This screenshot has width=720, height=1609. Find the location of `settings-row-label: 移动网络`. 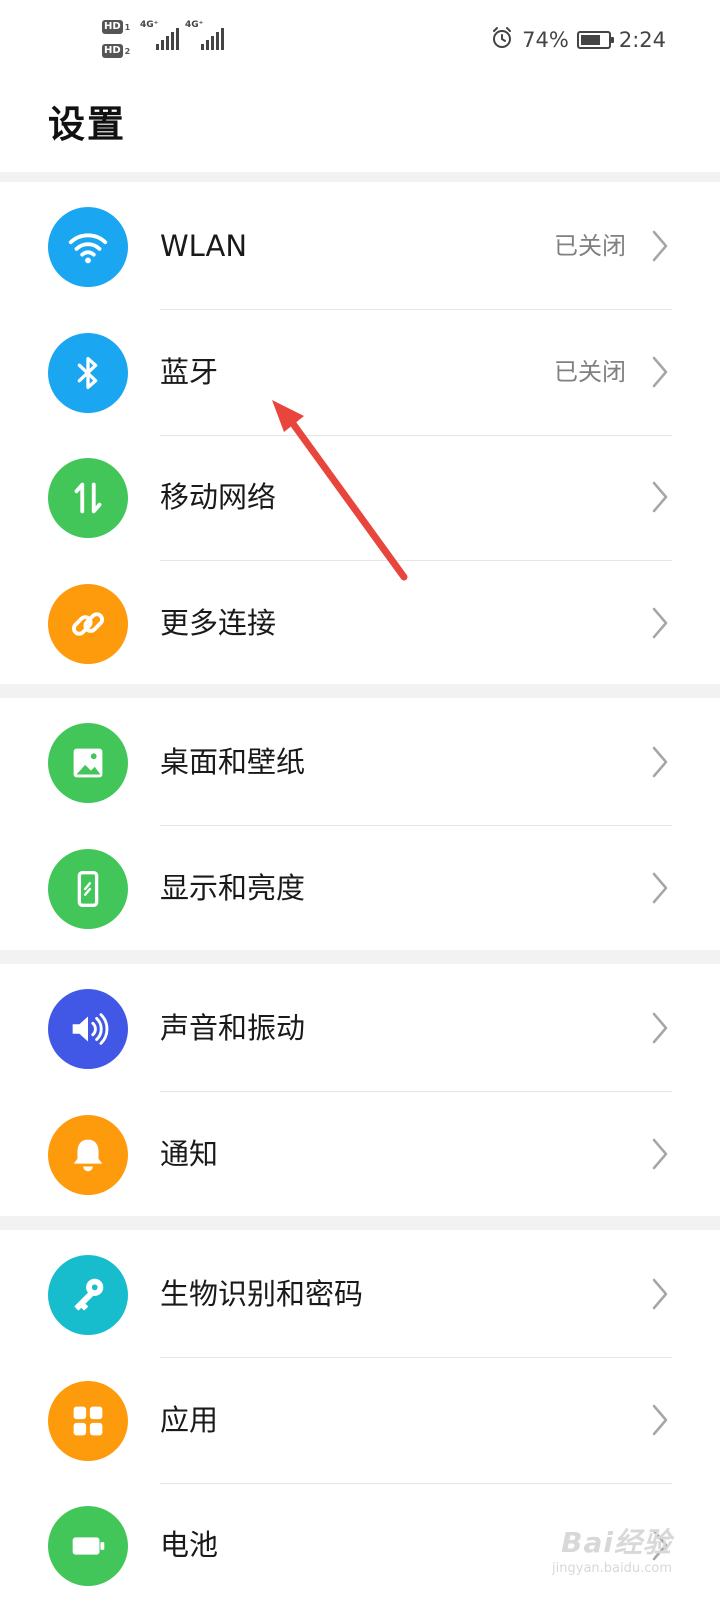

settings-row-label: 移动网络 is located at coordinates (218, 497).